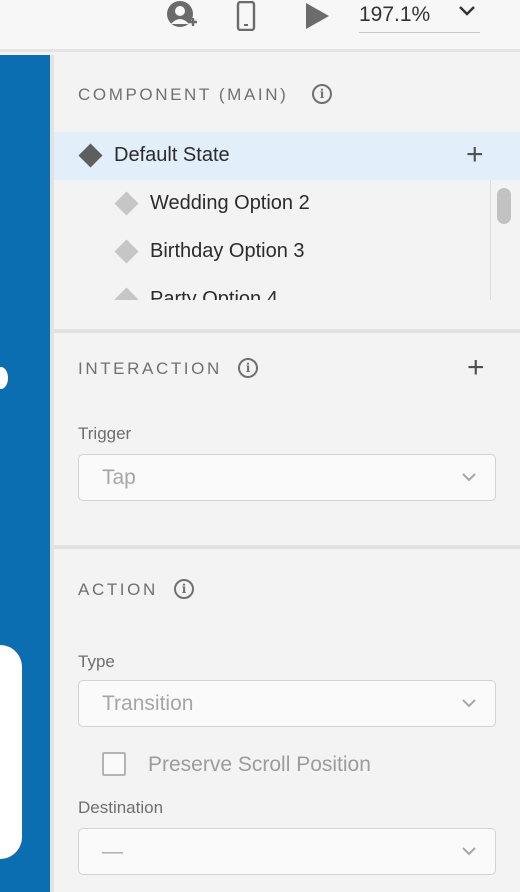  Describe the element at coordinates (172, 155) in the screenshot. I see `state-label: Default State` at that location.